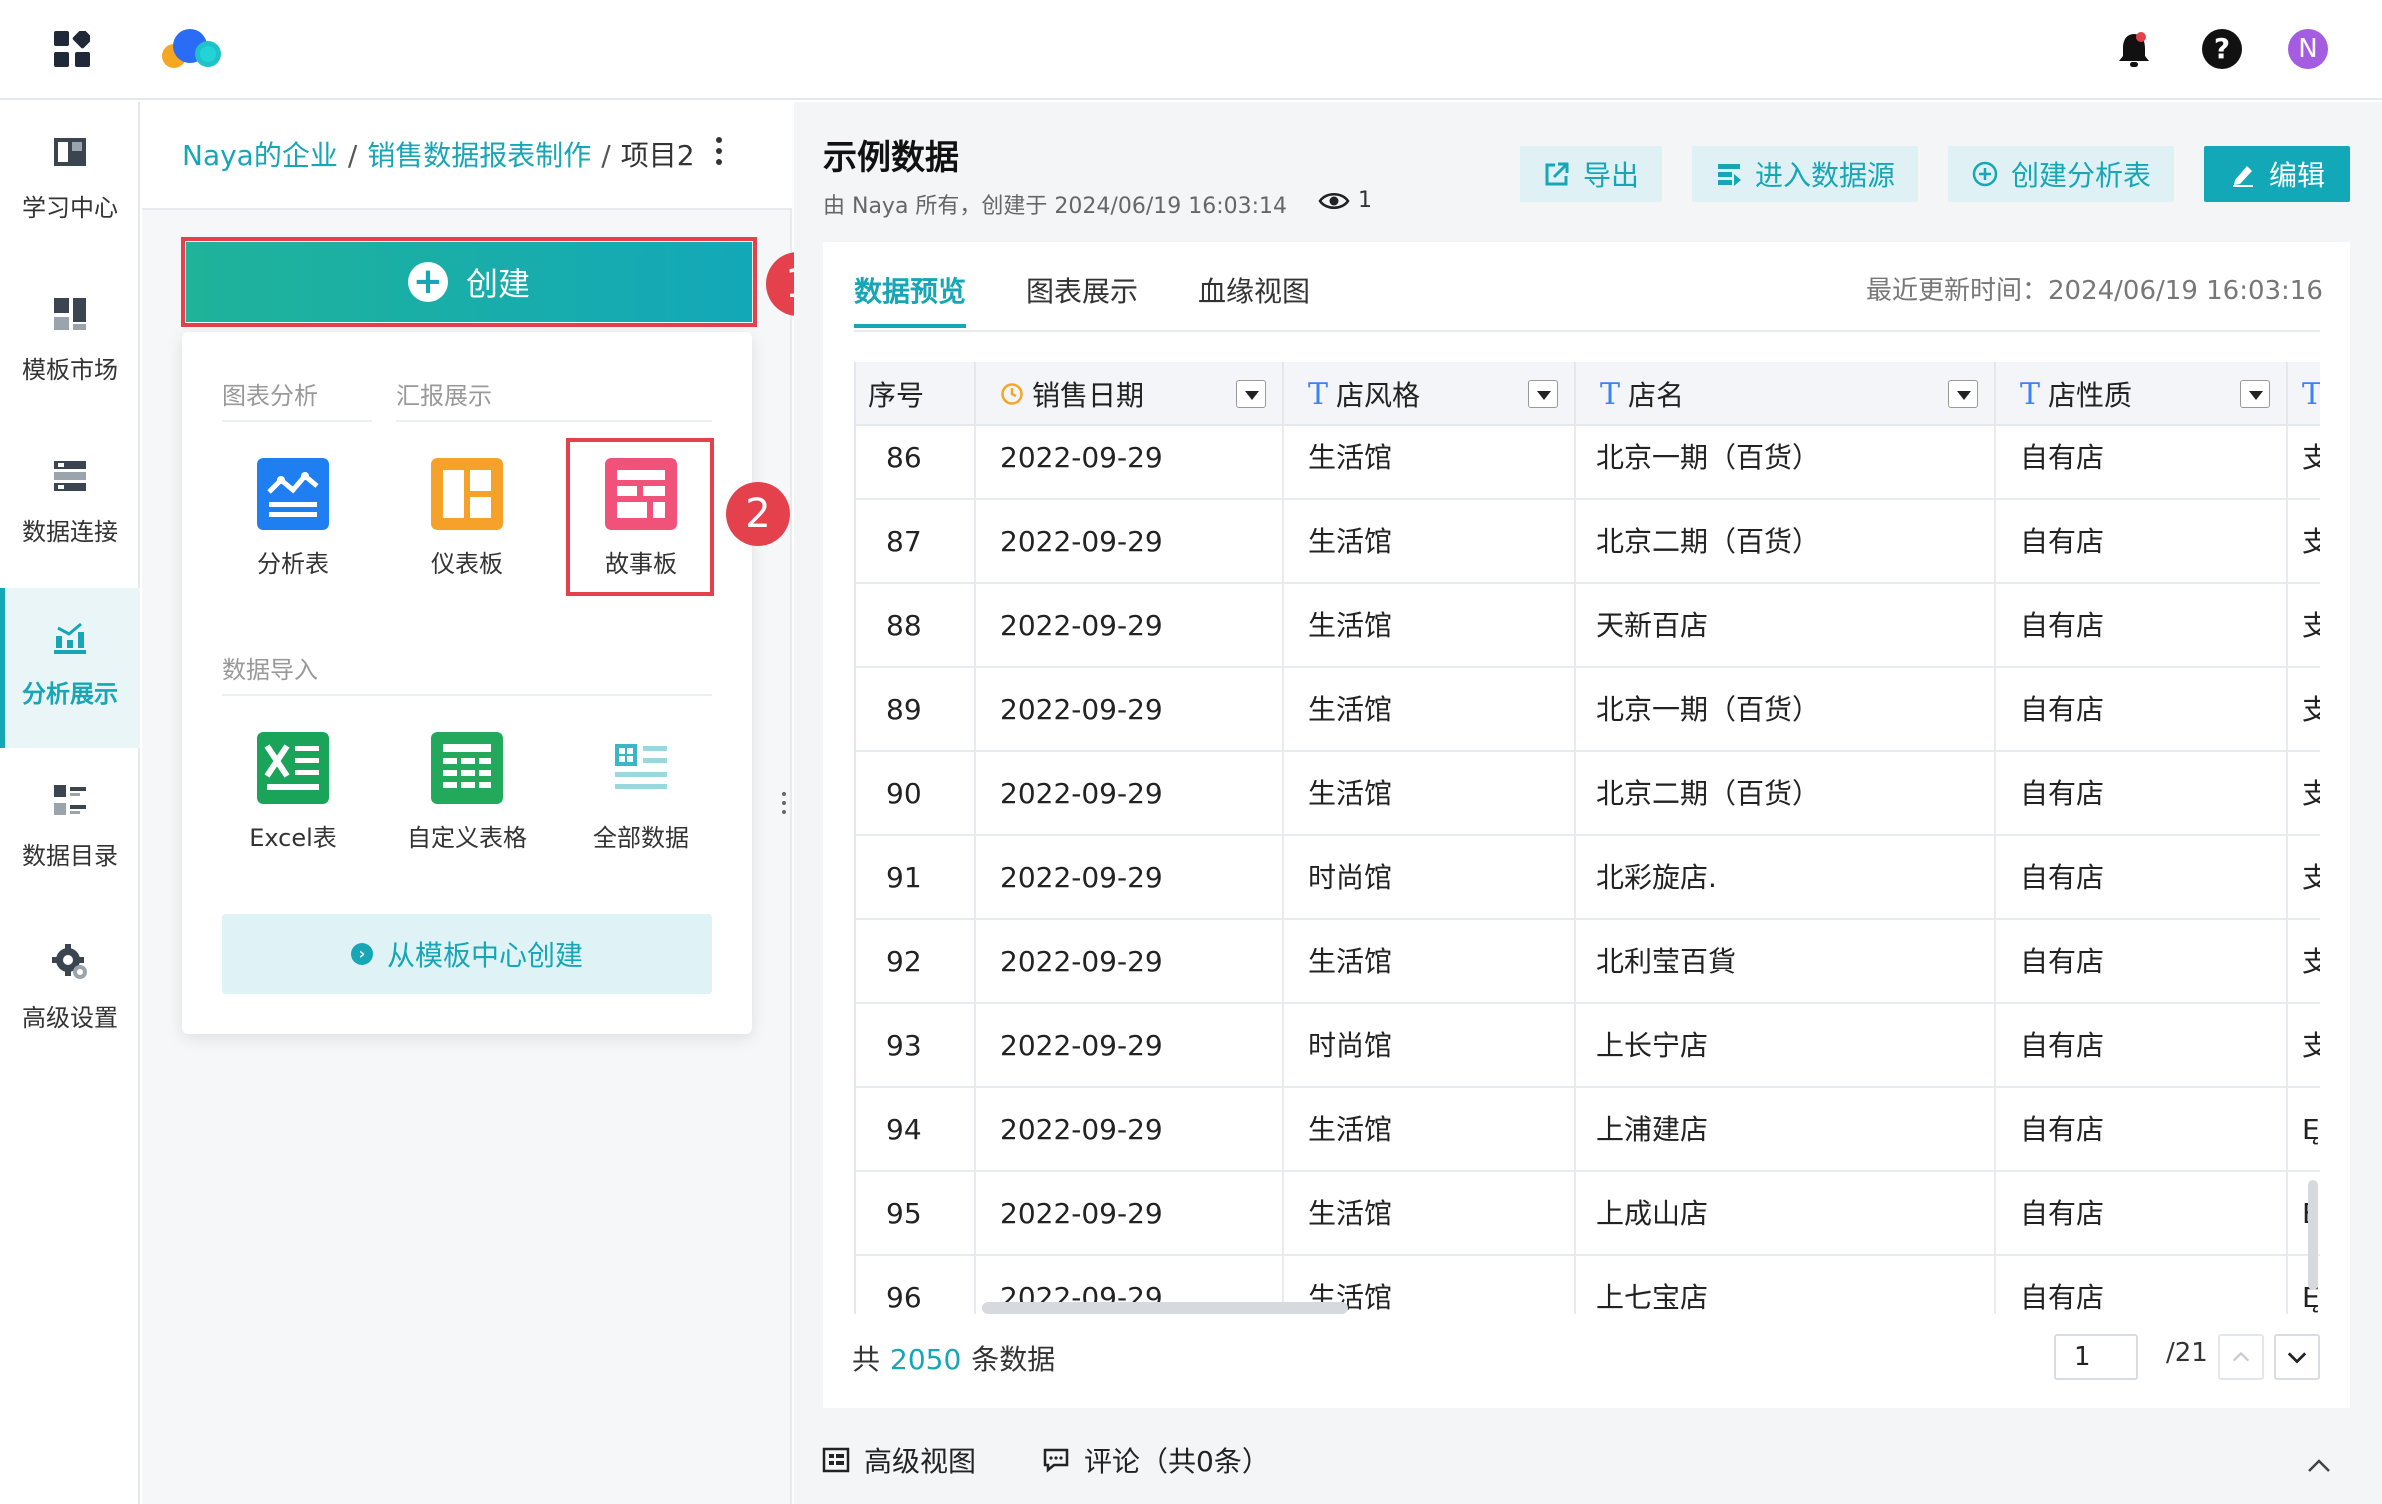  Describe the element at coordinates (2134, 50) in the screenshot. I see `notification-bell-icon` at that location.